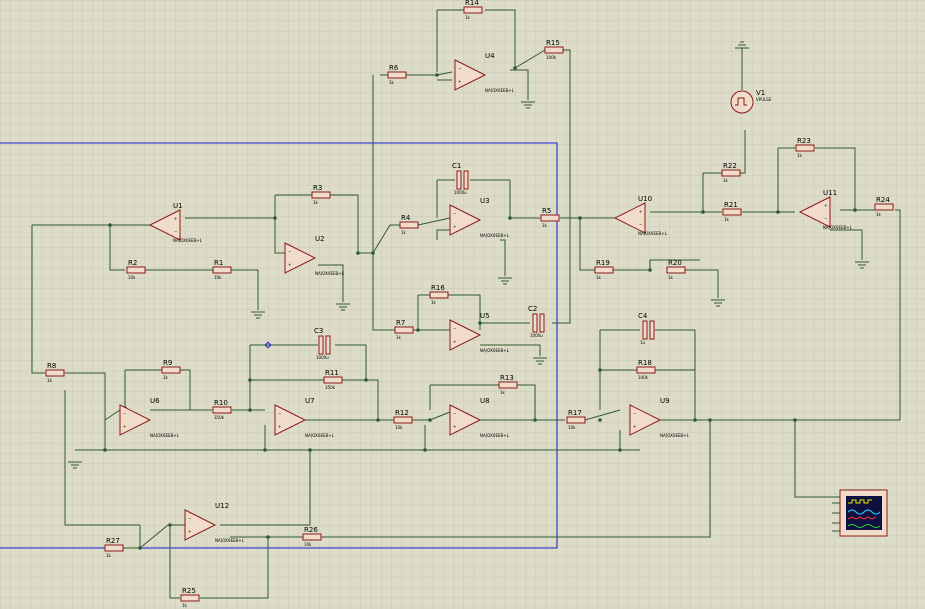  Describe the element at coordinates (485, 401) in the screenshot. I see `opamp-ref: U8` at that location.